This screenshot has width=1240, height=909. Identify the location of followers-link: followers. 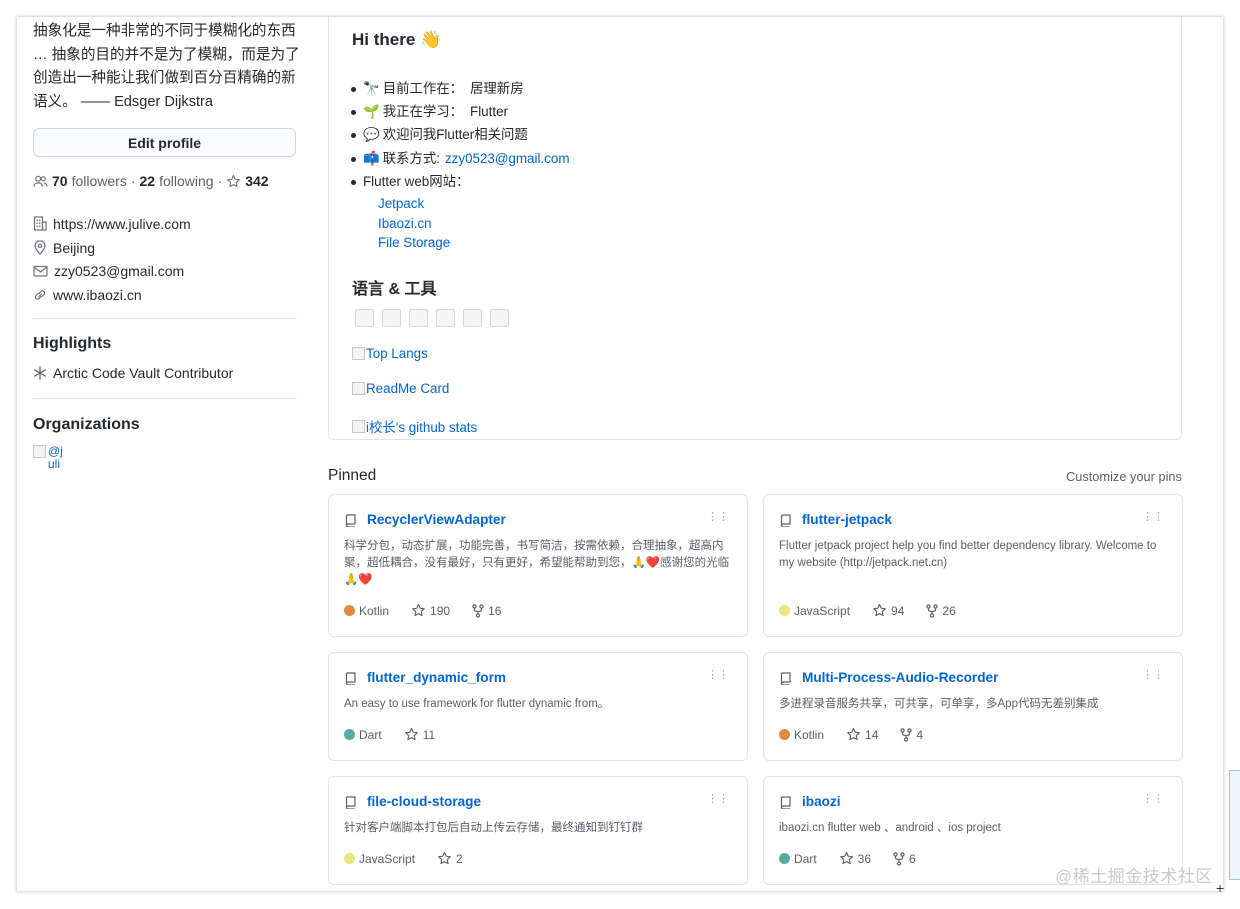
(99, 181).